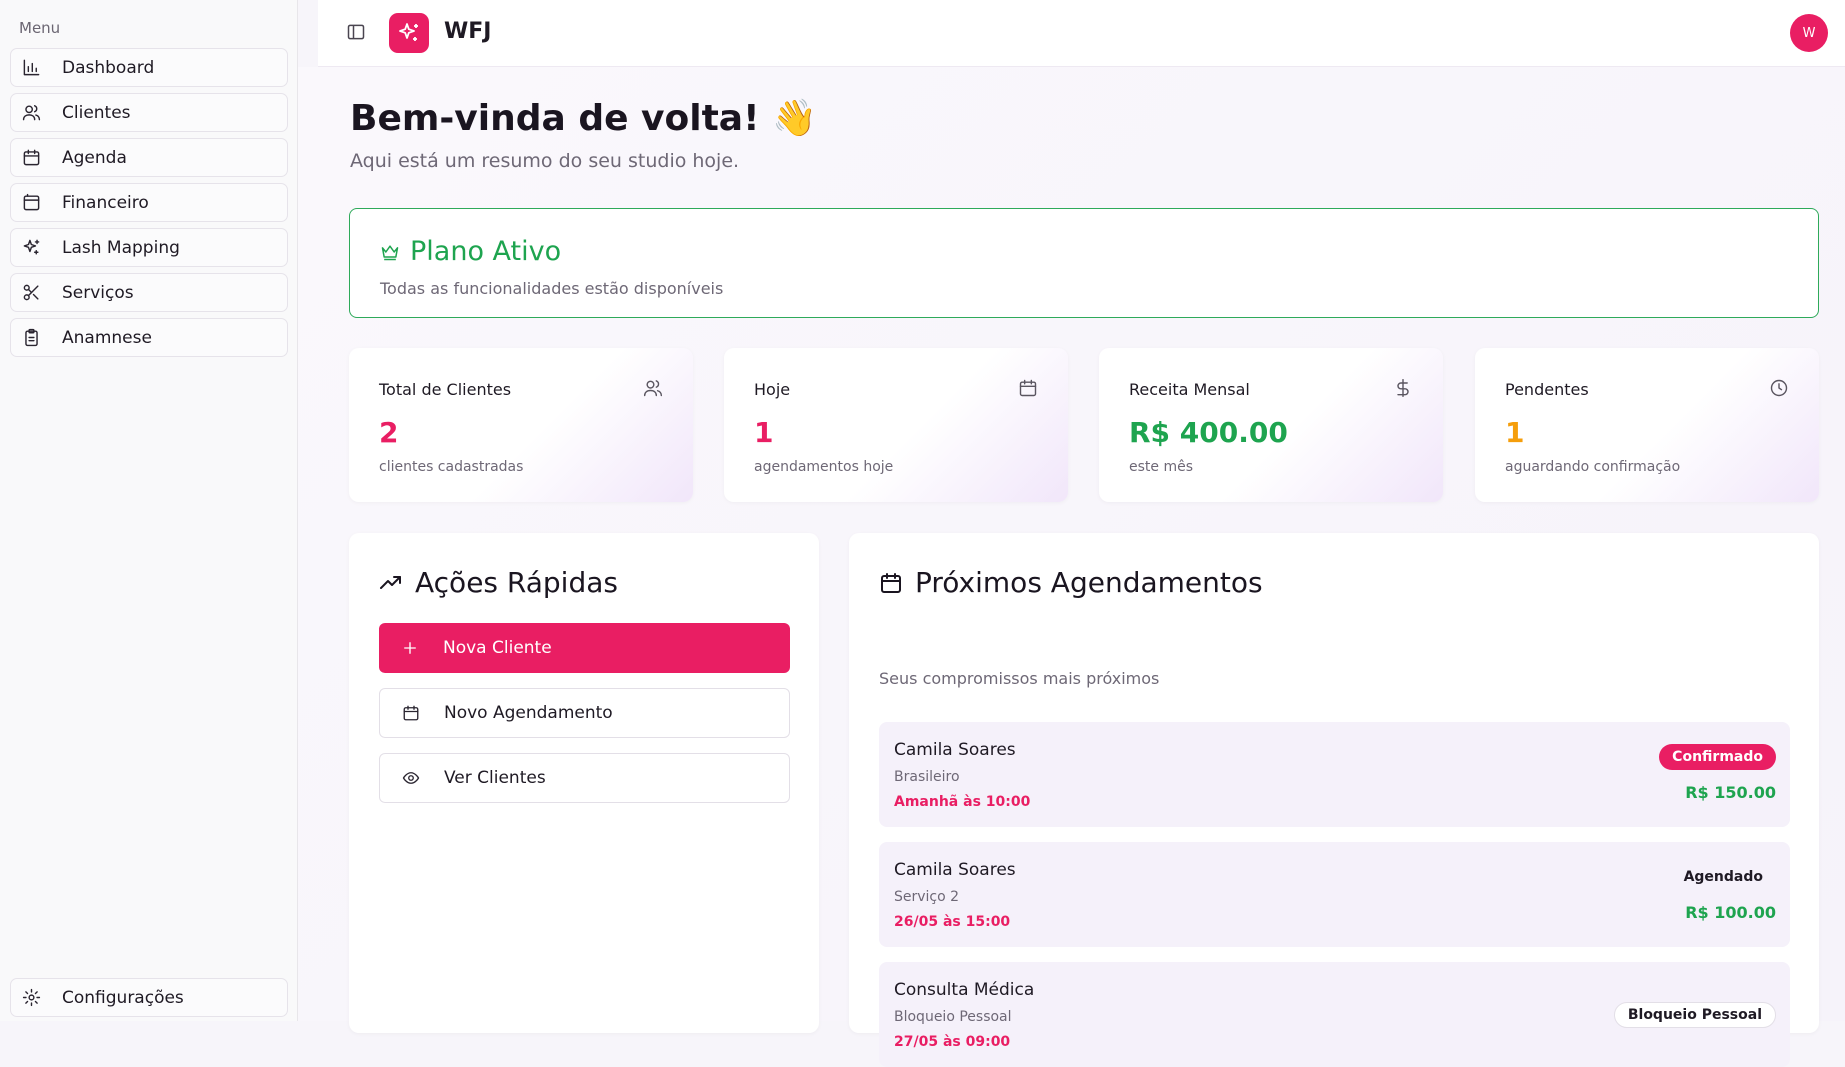 Image resolution: width=1845 pixels, height=1067 pixels. Describe the element at coordinates (952, 1042) in the screenshot. I see `appointment-time: 27/05 às 09:00` at that location.